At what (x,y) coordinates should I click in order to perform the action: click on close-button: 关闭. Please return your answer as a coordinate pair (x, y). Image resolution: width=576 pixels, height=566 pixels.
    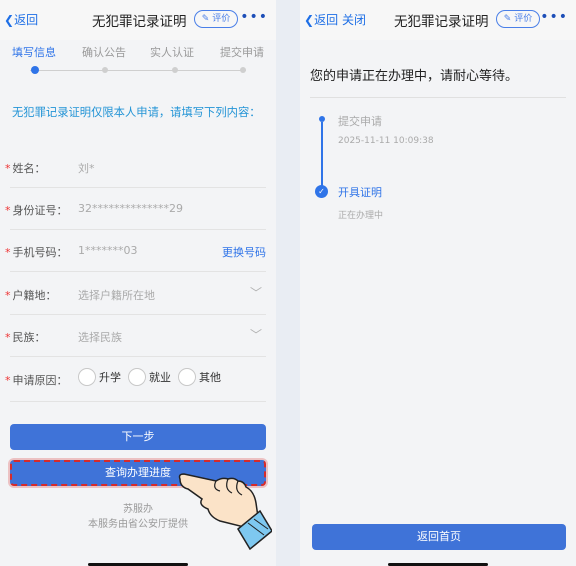
    Looking at the image, I should click on (354, 19).